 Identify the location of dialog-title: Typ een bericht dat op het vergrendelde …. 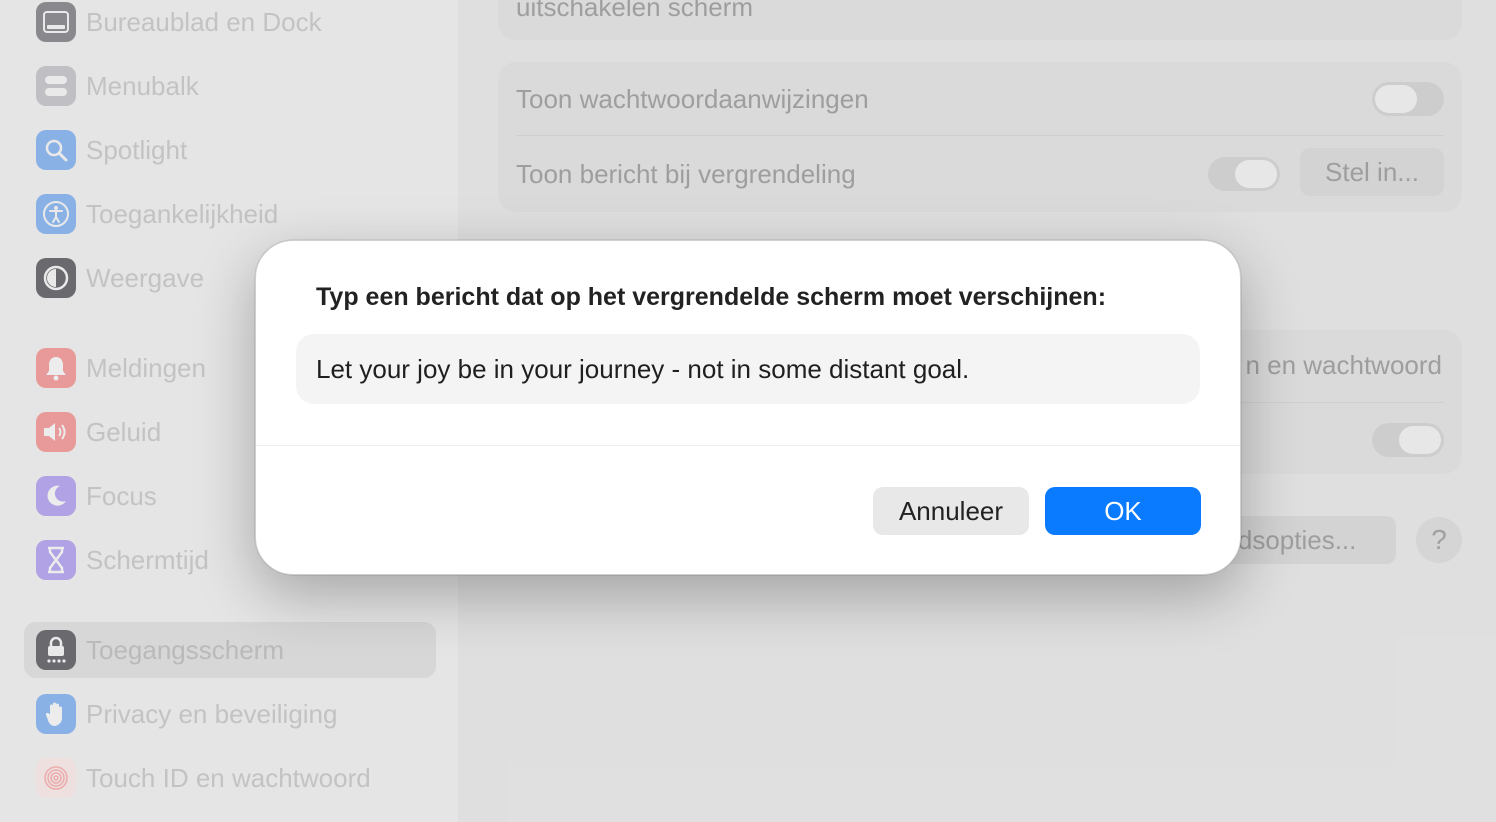
(711, 297).